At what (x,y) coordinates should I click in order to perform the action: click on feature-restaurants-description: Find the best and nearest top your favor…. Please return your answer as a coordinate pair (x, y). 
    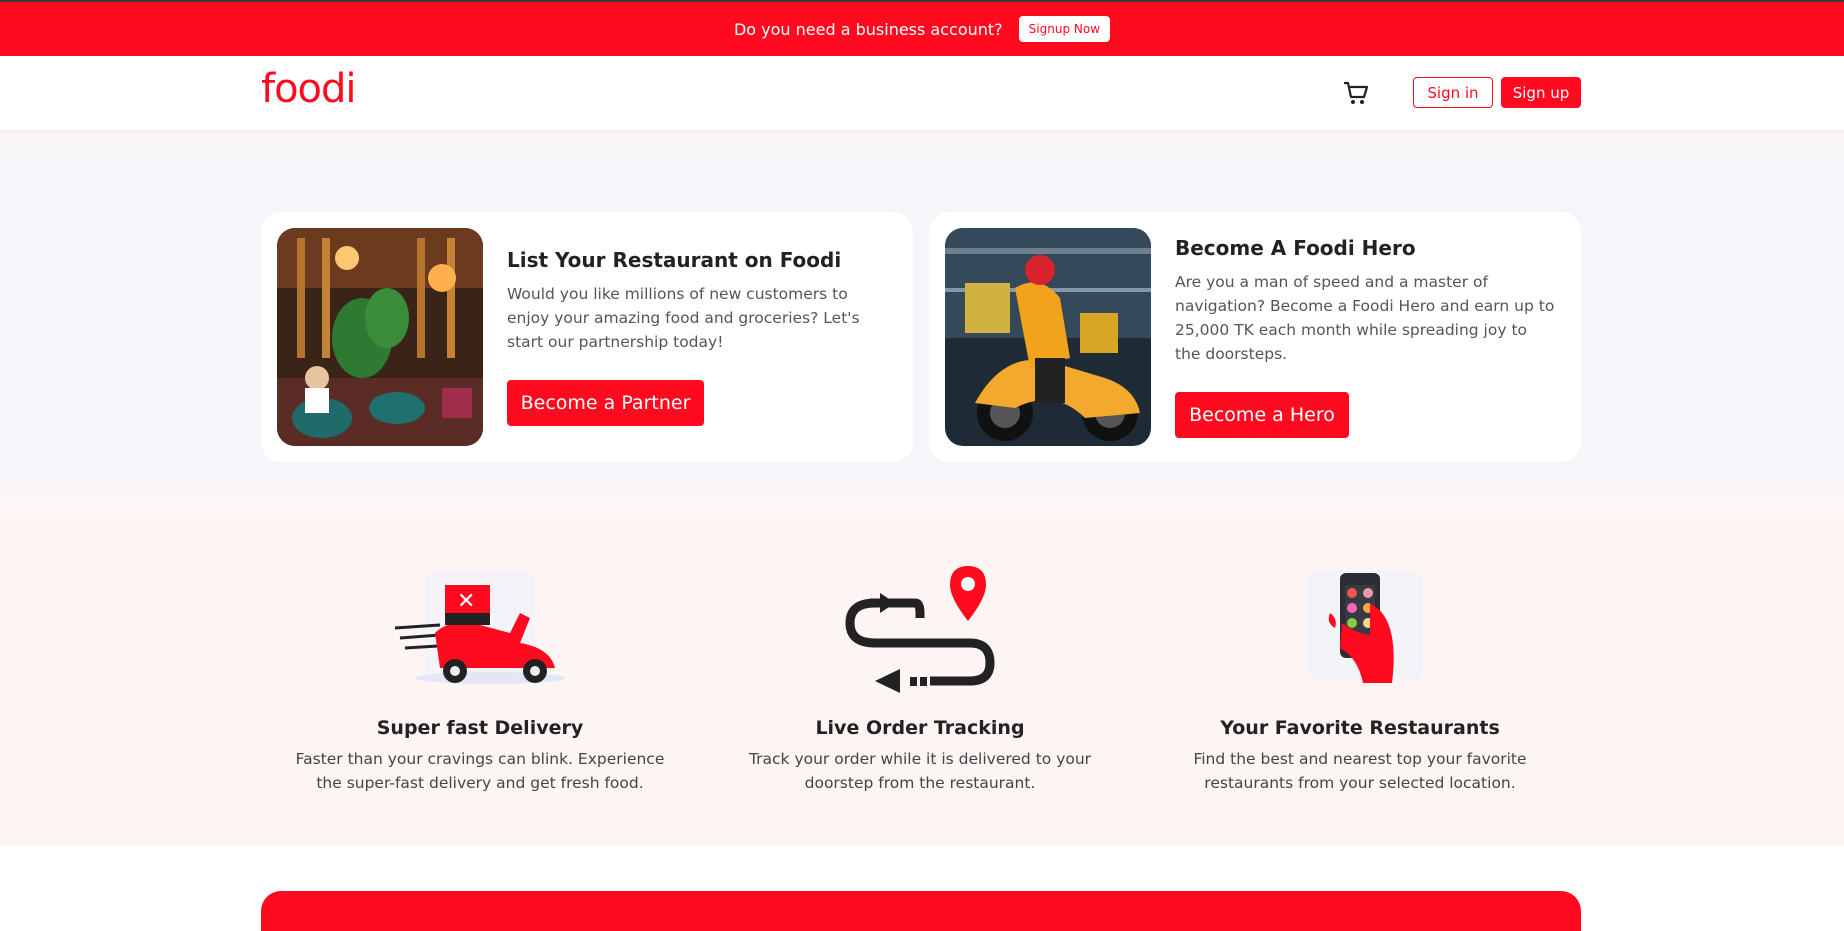
    Looking at the image, I should click on (1360, 771).